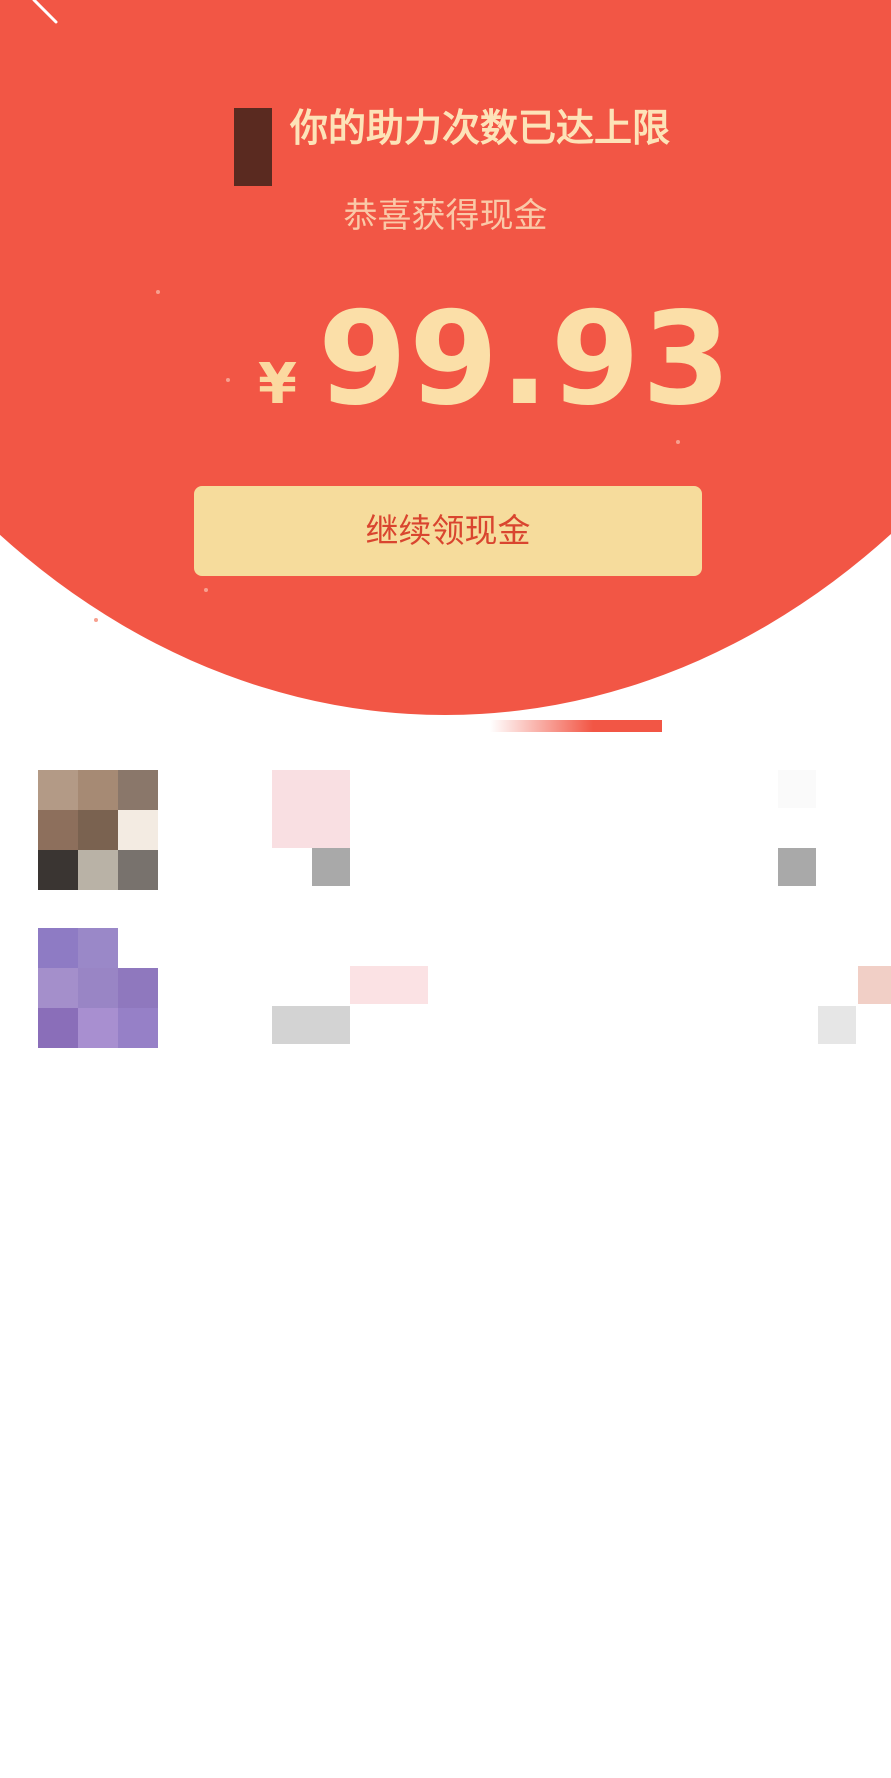 The height and width of the screenshot is (1778, 891). I want to click on title-row: 你的助力次数已达上限, so click(445, 143).